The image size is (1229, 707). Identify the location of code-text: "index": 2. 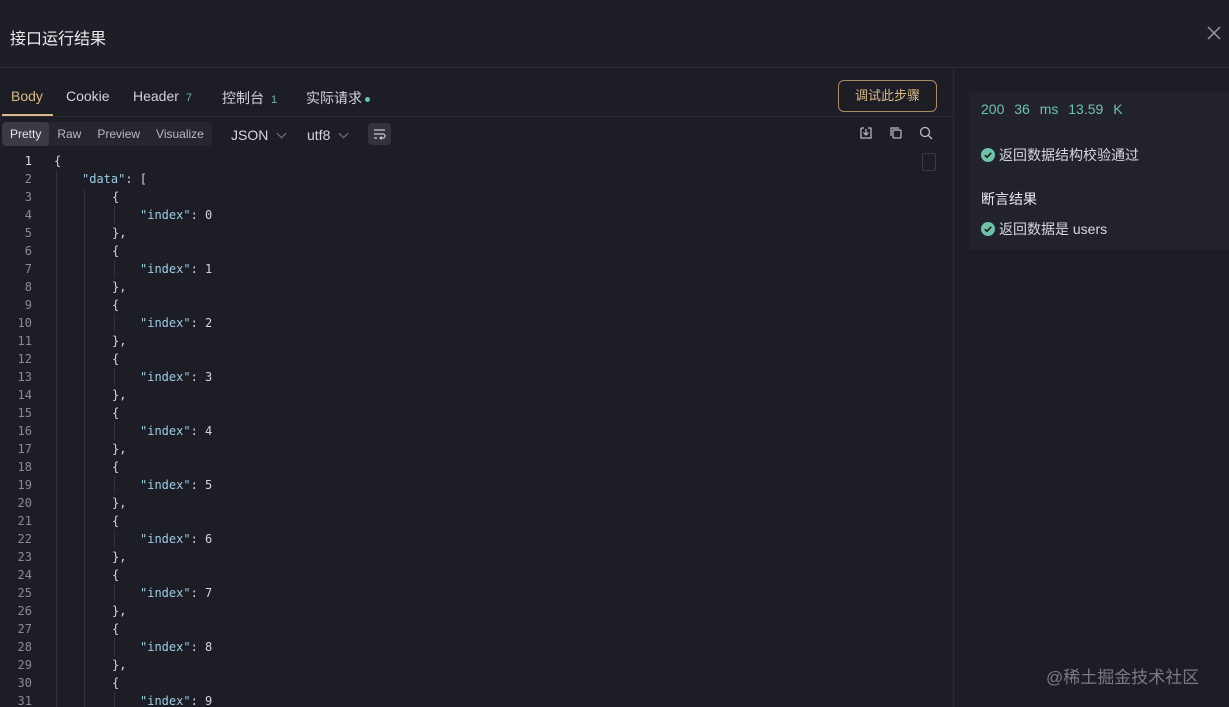
(176, 323).